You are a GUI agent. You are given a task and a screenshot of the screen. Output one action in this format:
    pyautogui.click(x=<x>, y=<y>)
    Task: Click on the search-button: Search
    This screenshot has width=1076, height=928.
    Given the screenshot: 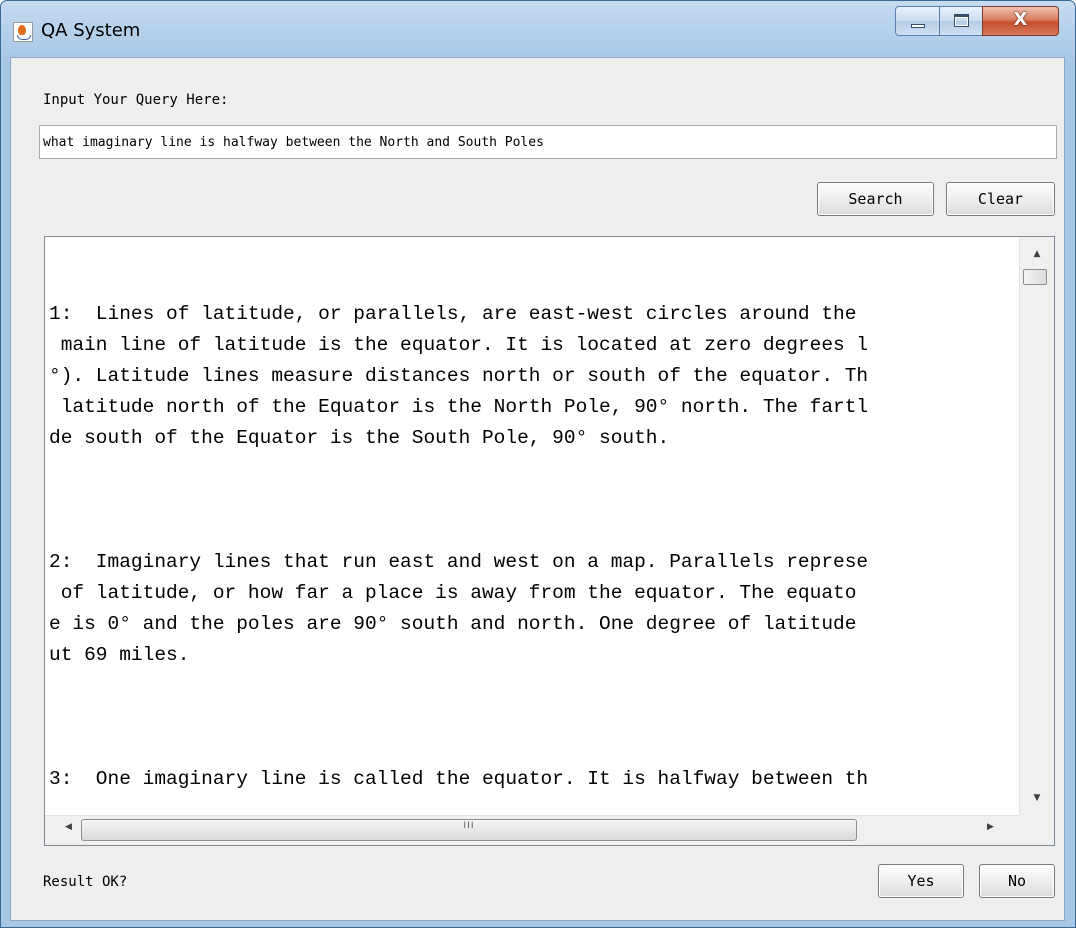 What is the action you would take?
    pyautogui.click(x=875, y=199)
    